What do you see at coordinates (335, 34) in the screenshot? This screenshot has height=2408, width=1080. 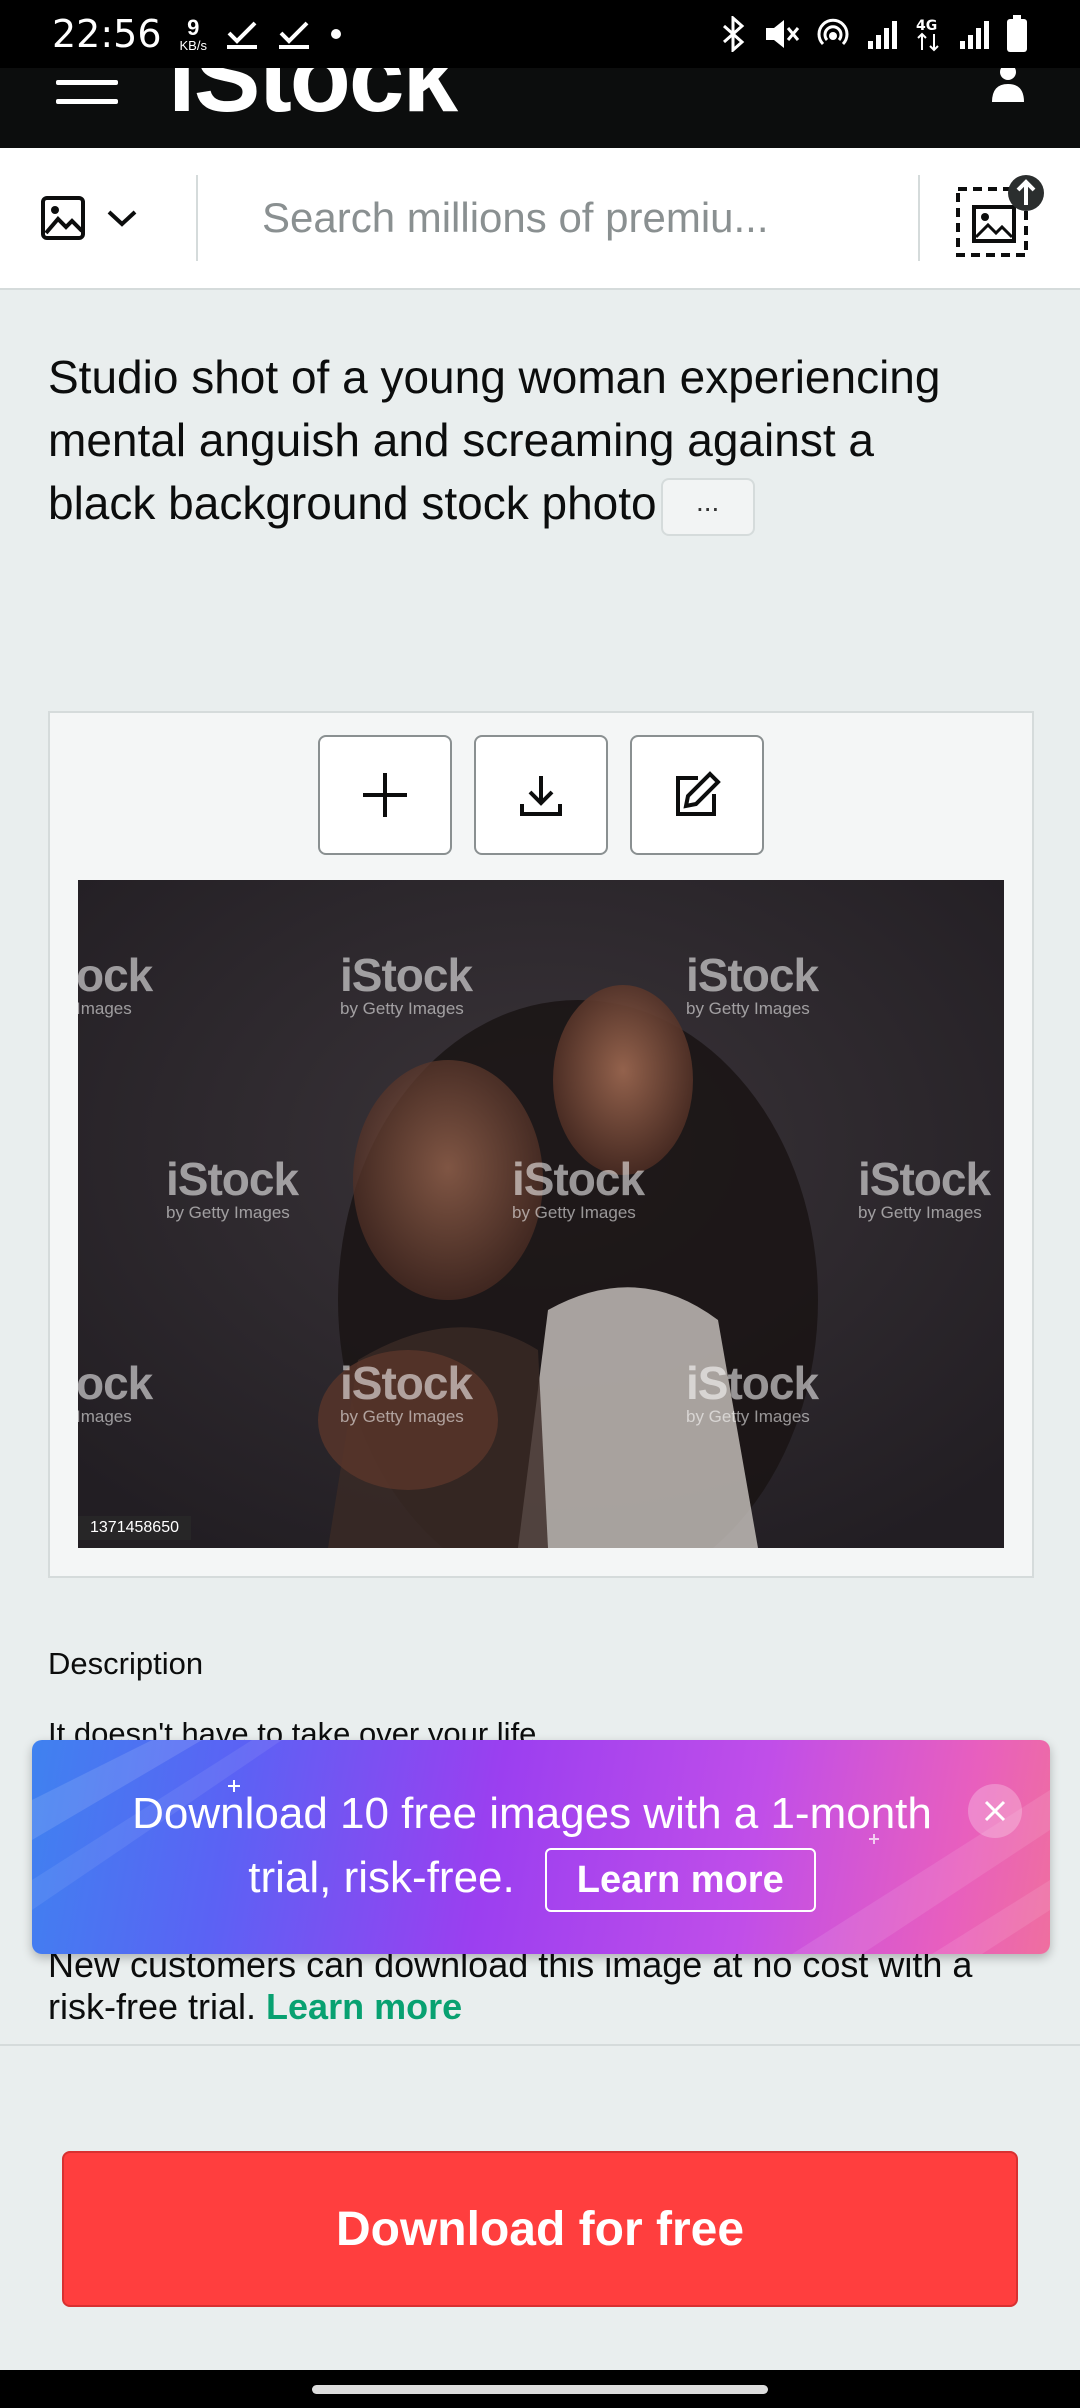 I see `dot-icon` at bounding box center [335, 34].